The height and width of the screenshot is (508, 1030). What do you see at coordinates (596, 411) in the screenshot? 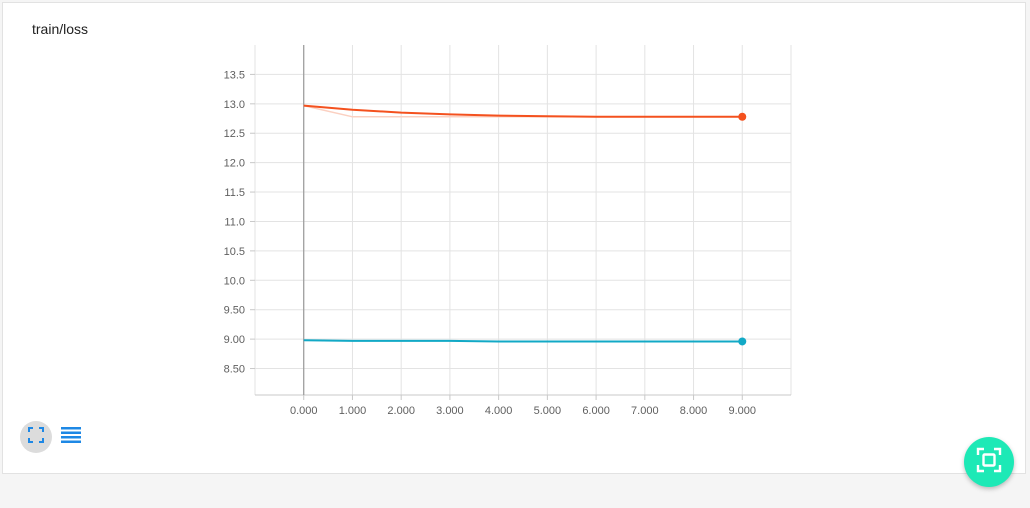
I see `x-tick-label: 6.000` at bounding box center [596, 411].